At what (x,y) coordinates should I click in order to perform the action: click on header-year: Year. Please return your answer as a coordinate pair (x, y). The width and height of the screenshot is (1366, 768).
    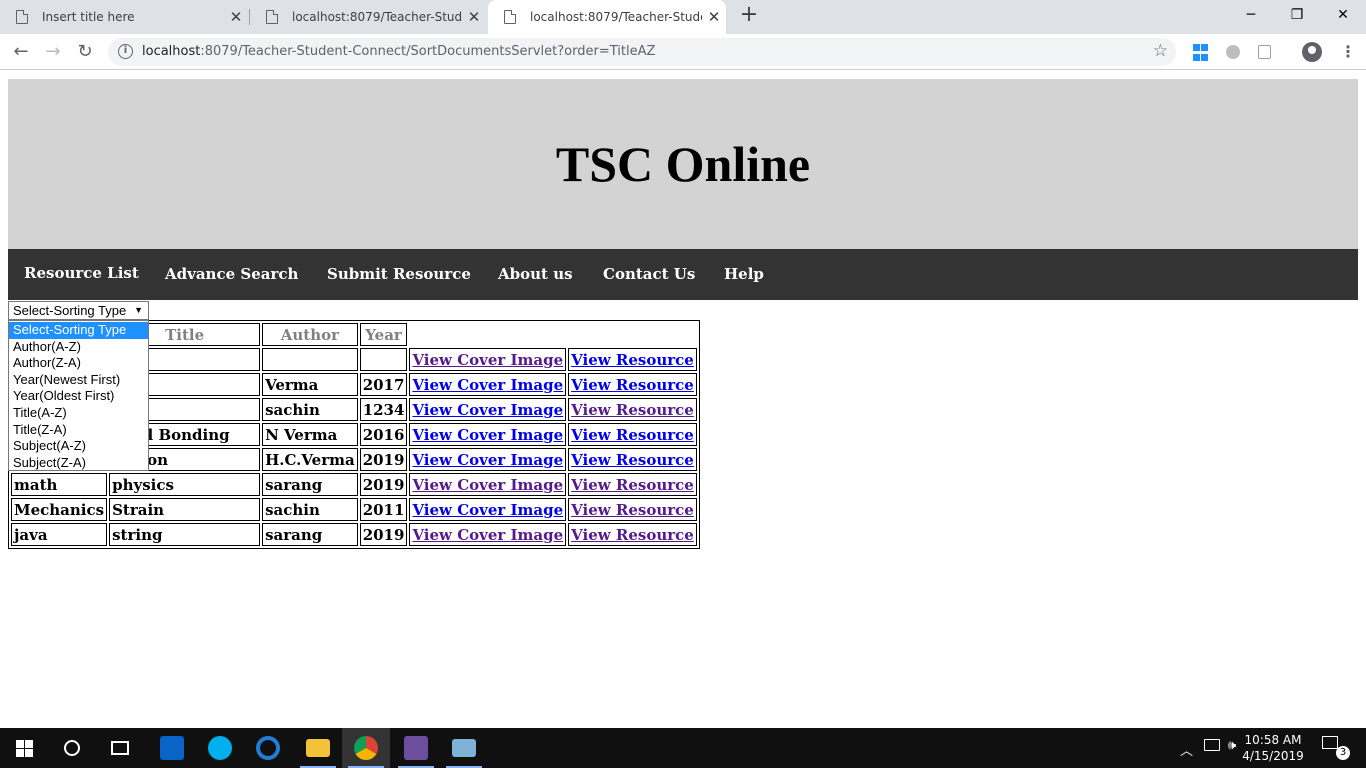
    Looking at the image, I should click on (383, 334).